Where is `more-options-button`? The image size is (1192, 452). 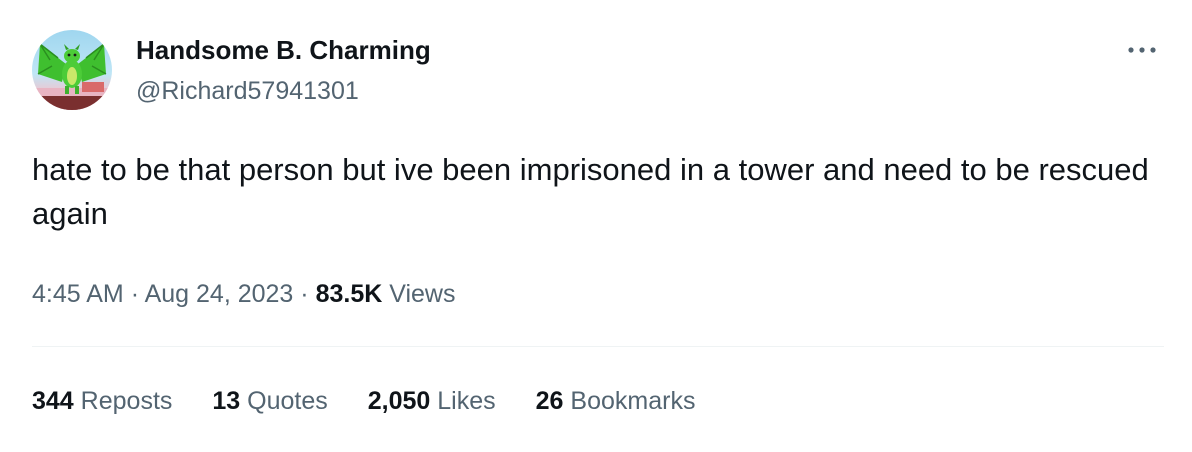
more-options-button is located at coordinates (1142, 50).